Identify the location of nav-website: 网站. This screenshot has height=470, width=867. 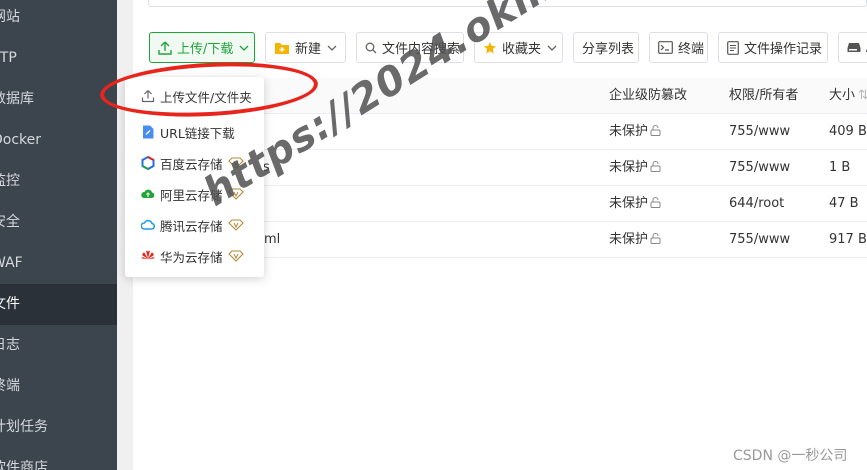
(58, 19).